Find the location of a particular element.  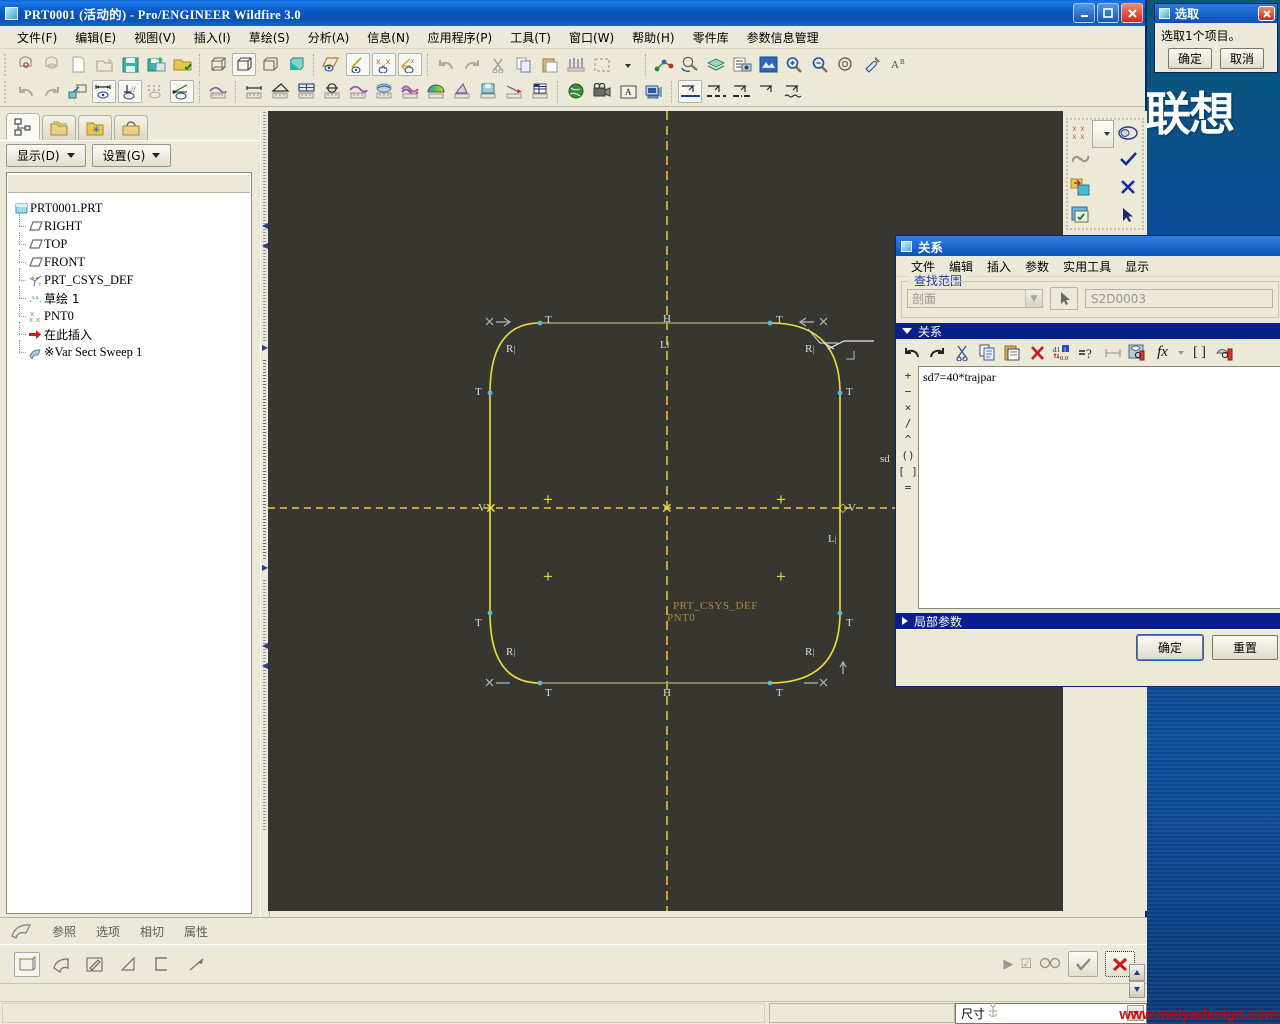

regenerate-button is located at coordinates (576, 64).